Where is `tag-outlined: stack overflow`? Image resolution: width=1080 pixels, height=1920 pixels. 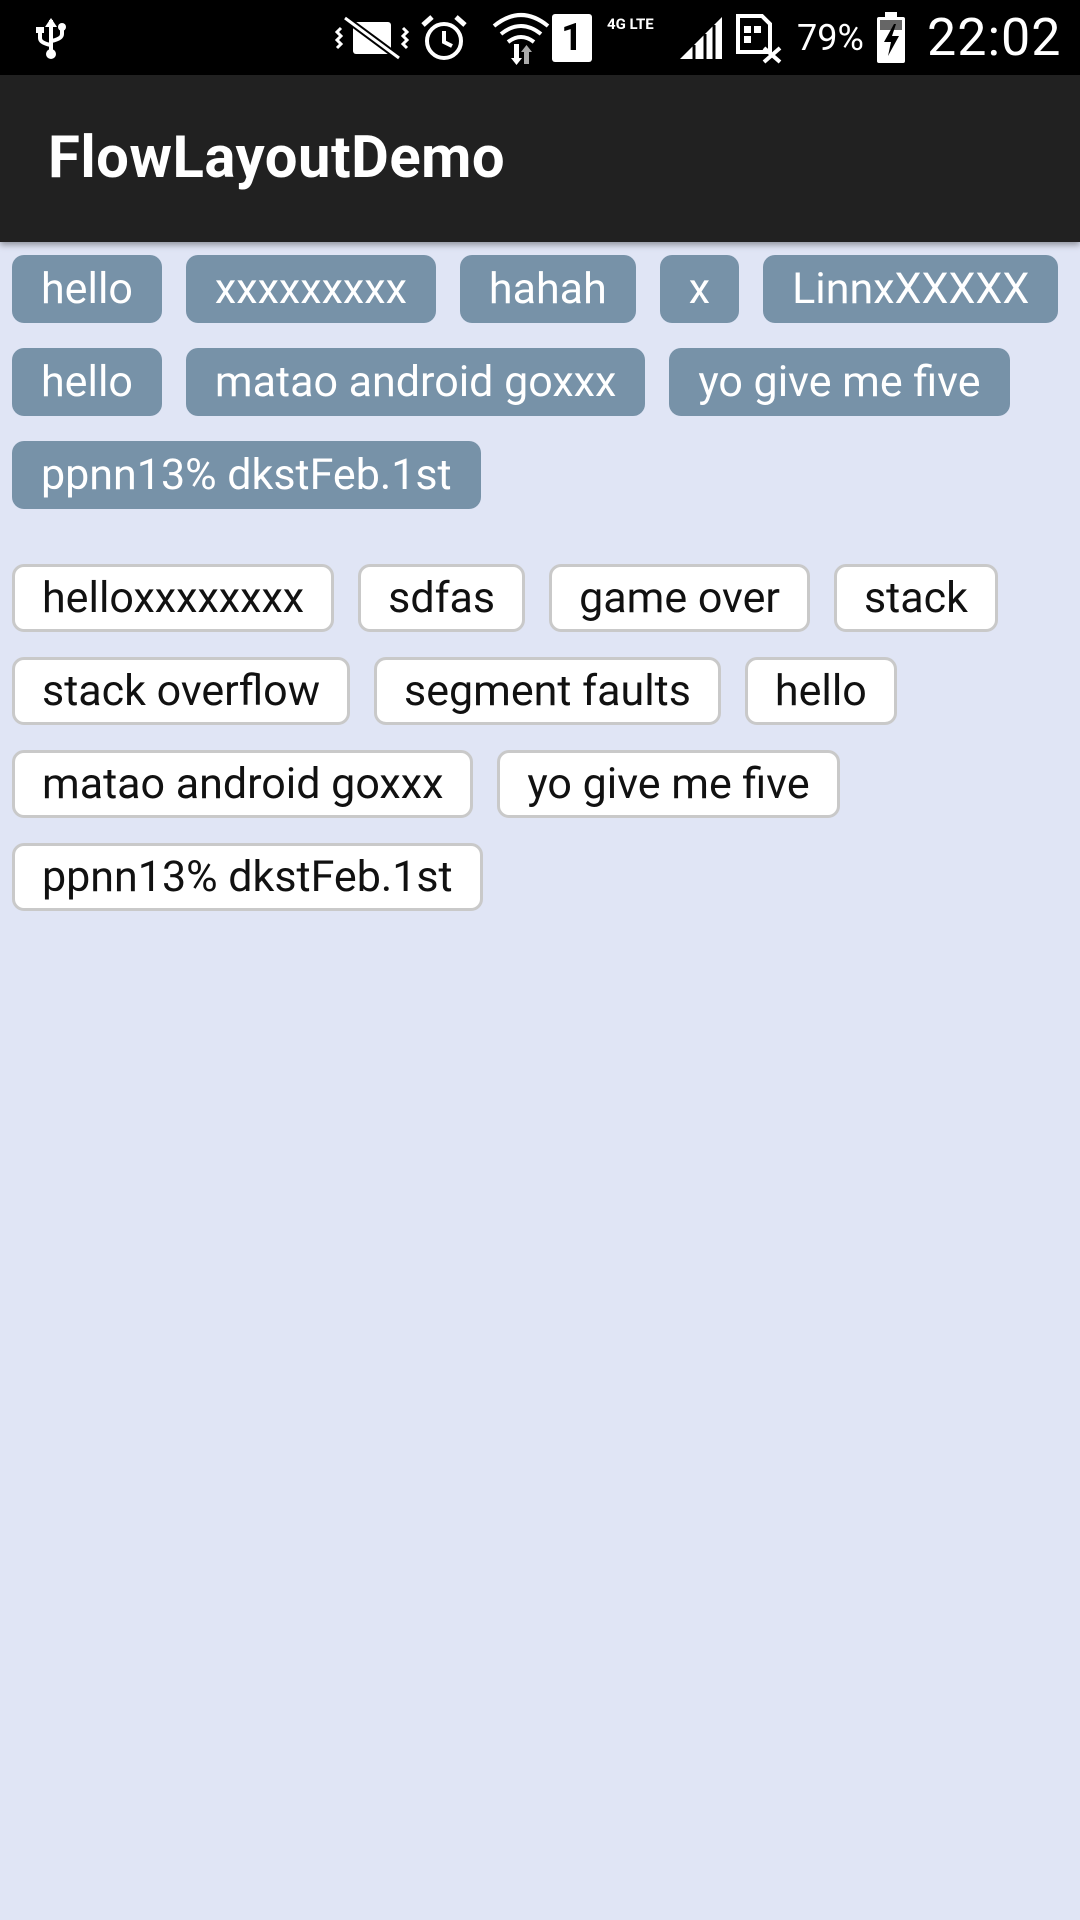 tag-outlined: stack overflow is located at coordinates (181, 691).